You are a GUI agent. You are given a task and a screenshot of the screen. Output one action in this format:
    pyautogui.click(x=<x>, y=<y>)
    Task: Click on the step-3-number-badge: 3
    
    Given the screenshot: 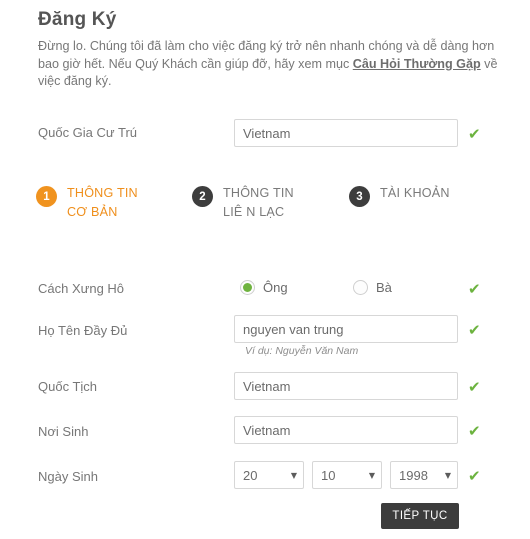 What is the action you would take?
    pyautogui.click(x=359, y=196)
    